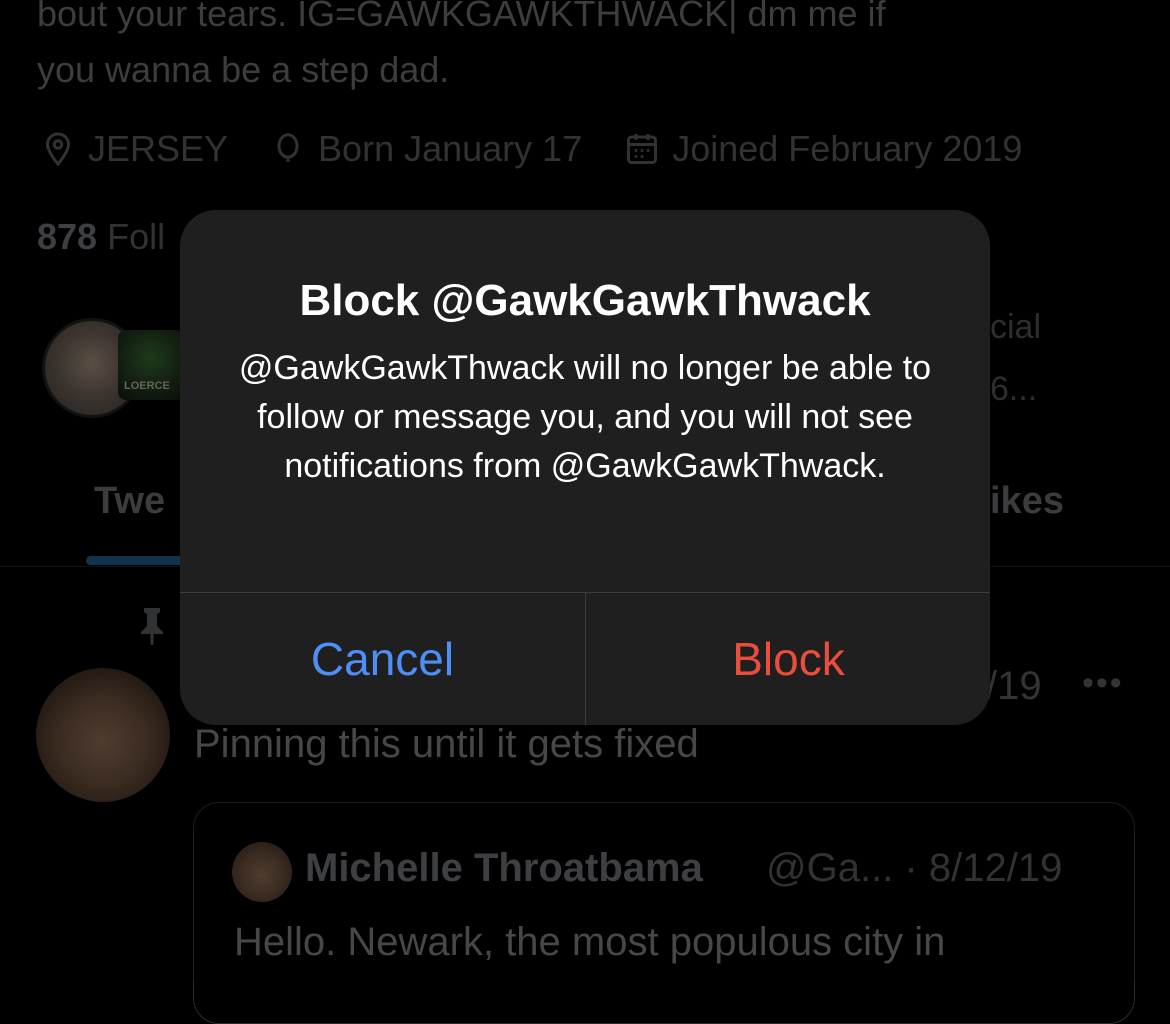 Image resolution: width=1170 pixels, height=1024 pixels. Describe the element at coordinates (382, 659) in the screenshot. I see `cancel-button: Cancel` at that location.